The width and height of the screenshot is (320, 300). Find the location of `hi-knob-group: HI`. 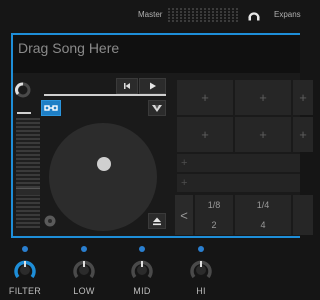

hi-knob-group: HI is located at coordinates (201, 271).